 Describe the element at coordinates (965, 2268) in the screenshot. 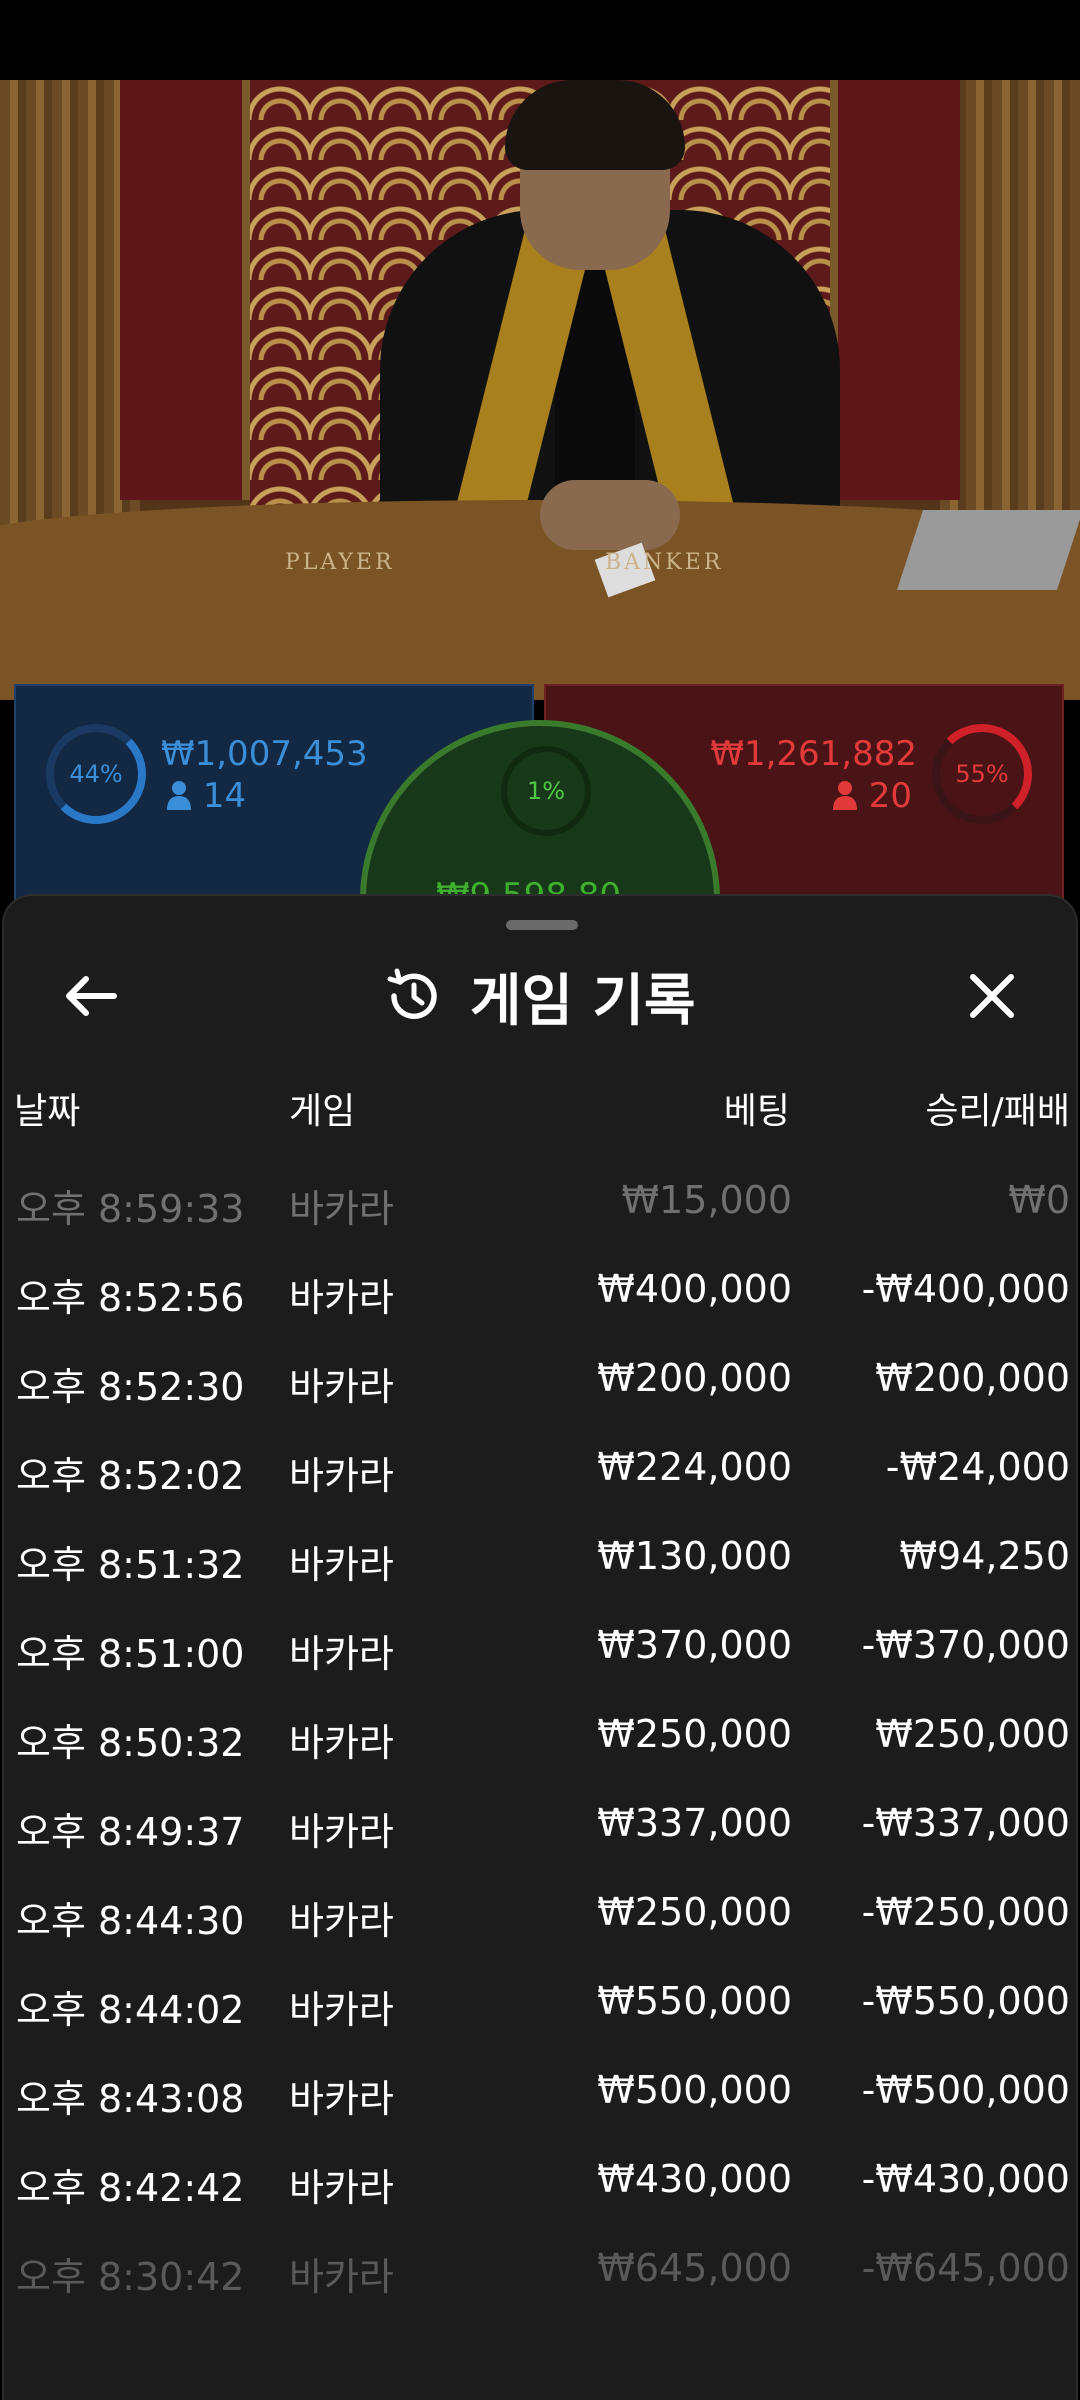

I see `row-win-loss: -₩645,000` at that location.